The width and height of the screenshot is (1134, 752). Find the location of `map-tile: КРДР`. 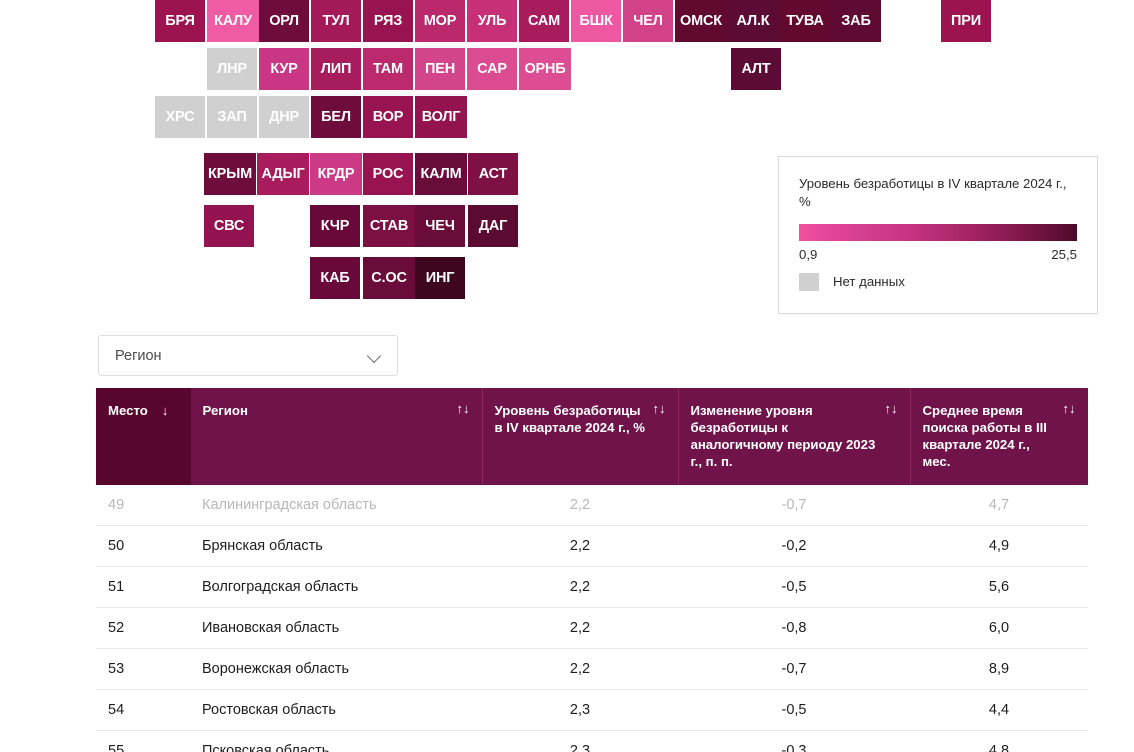

map-tile: КРДР is located at coordinates (336, 174).